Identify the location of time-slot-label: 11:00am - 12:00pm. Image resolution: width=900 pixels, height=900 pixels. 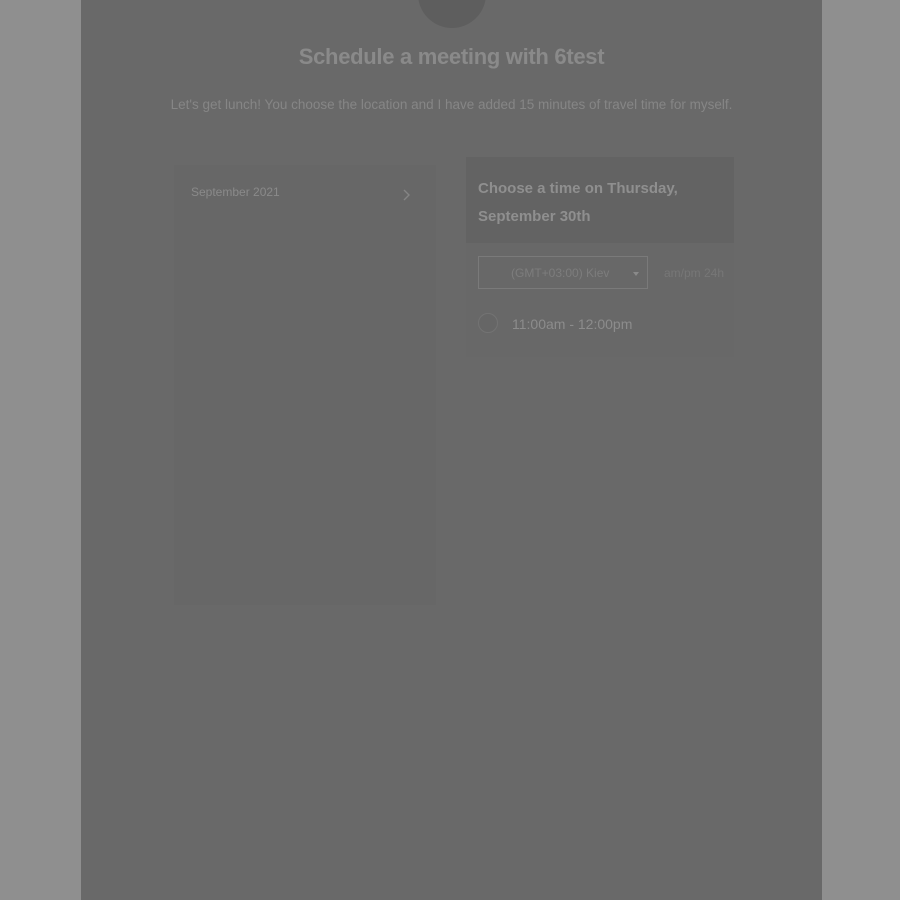
(572, 324).